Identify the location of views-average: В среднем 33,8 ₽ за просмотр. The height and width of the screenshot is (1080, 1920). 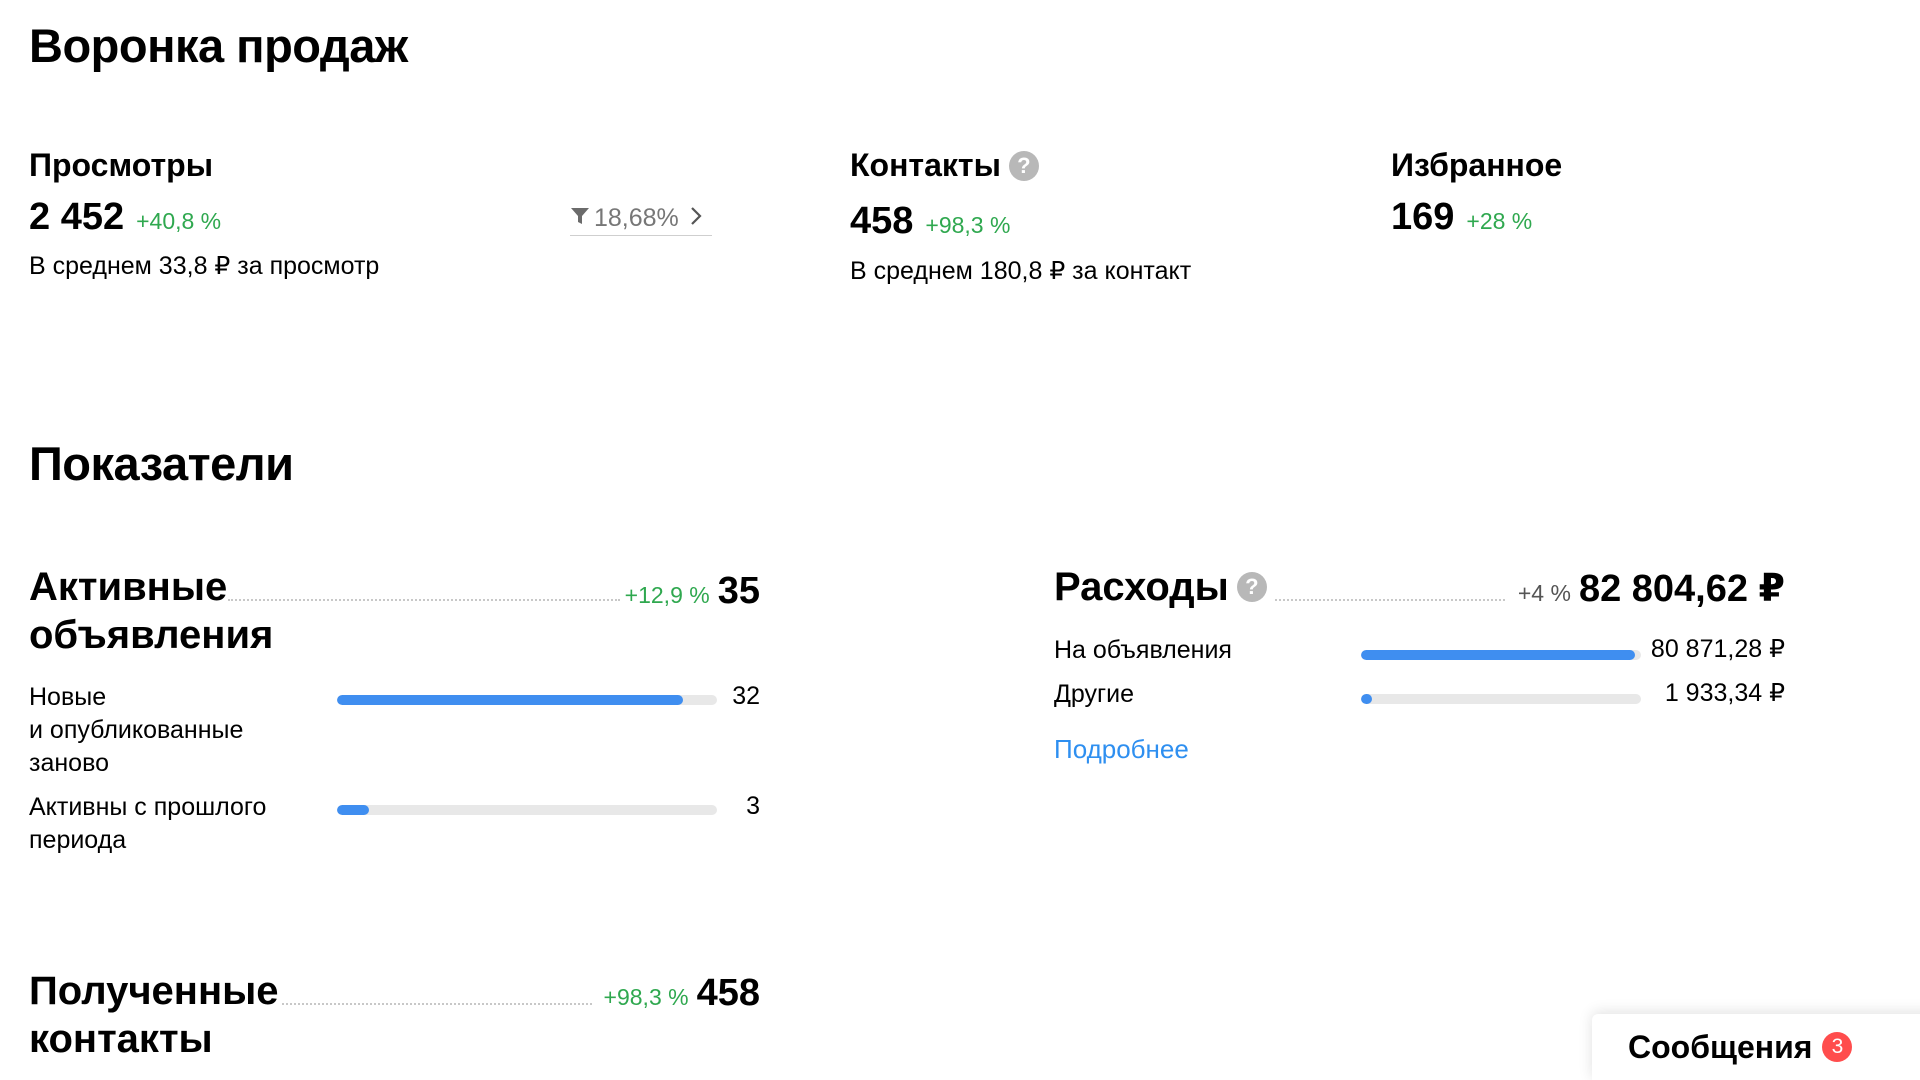
(204, 266).